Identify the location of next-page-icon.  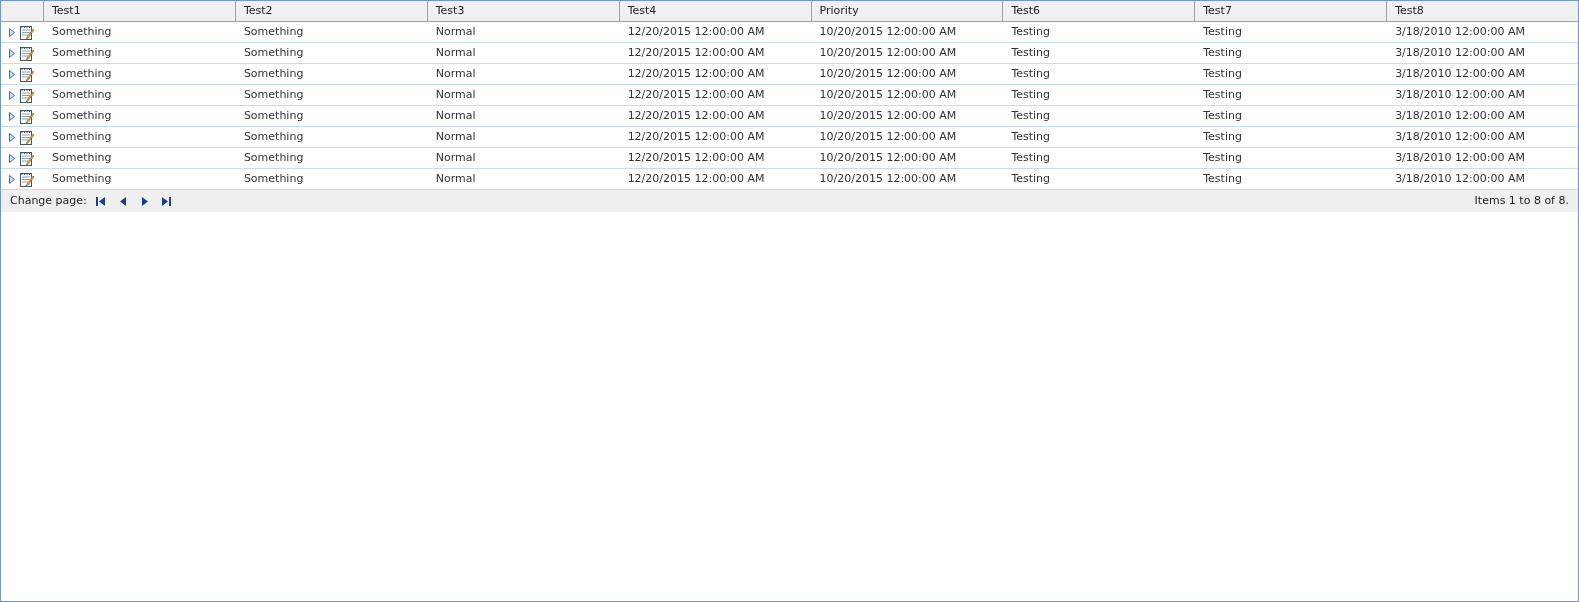
(144, 201).